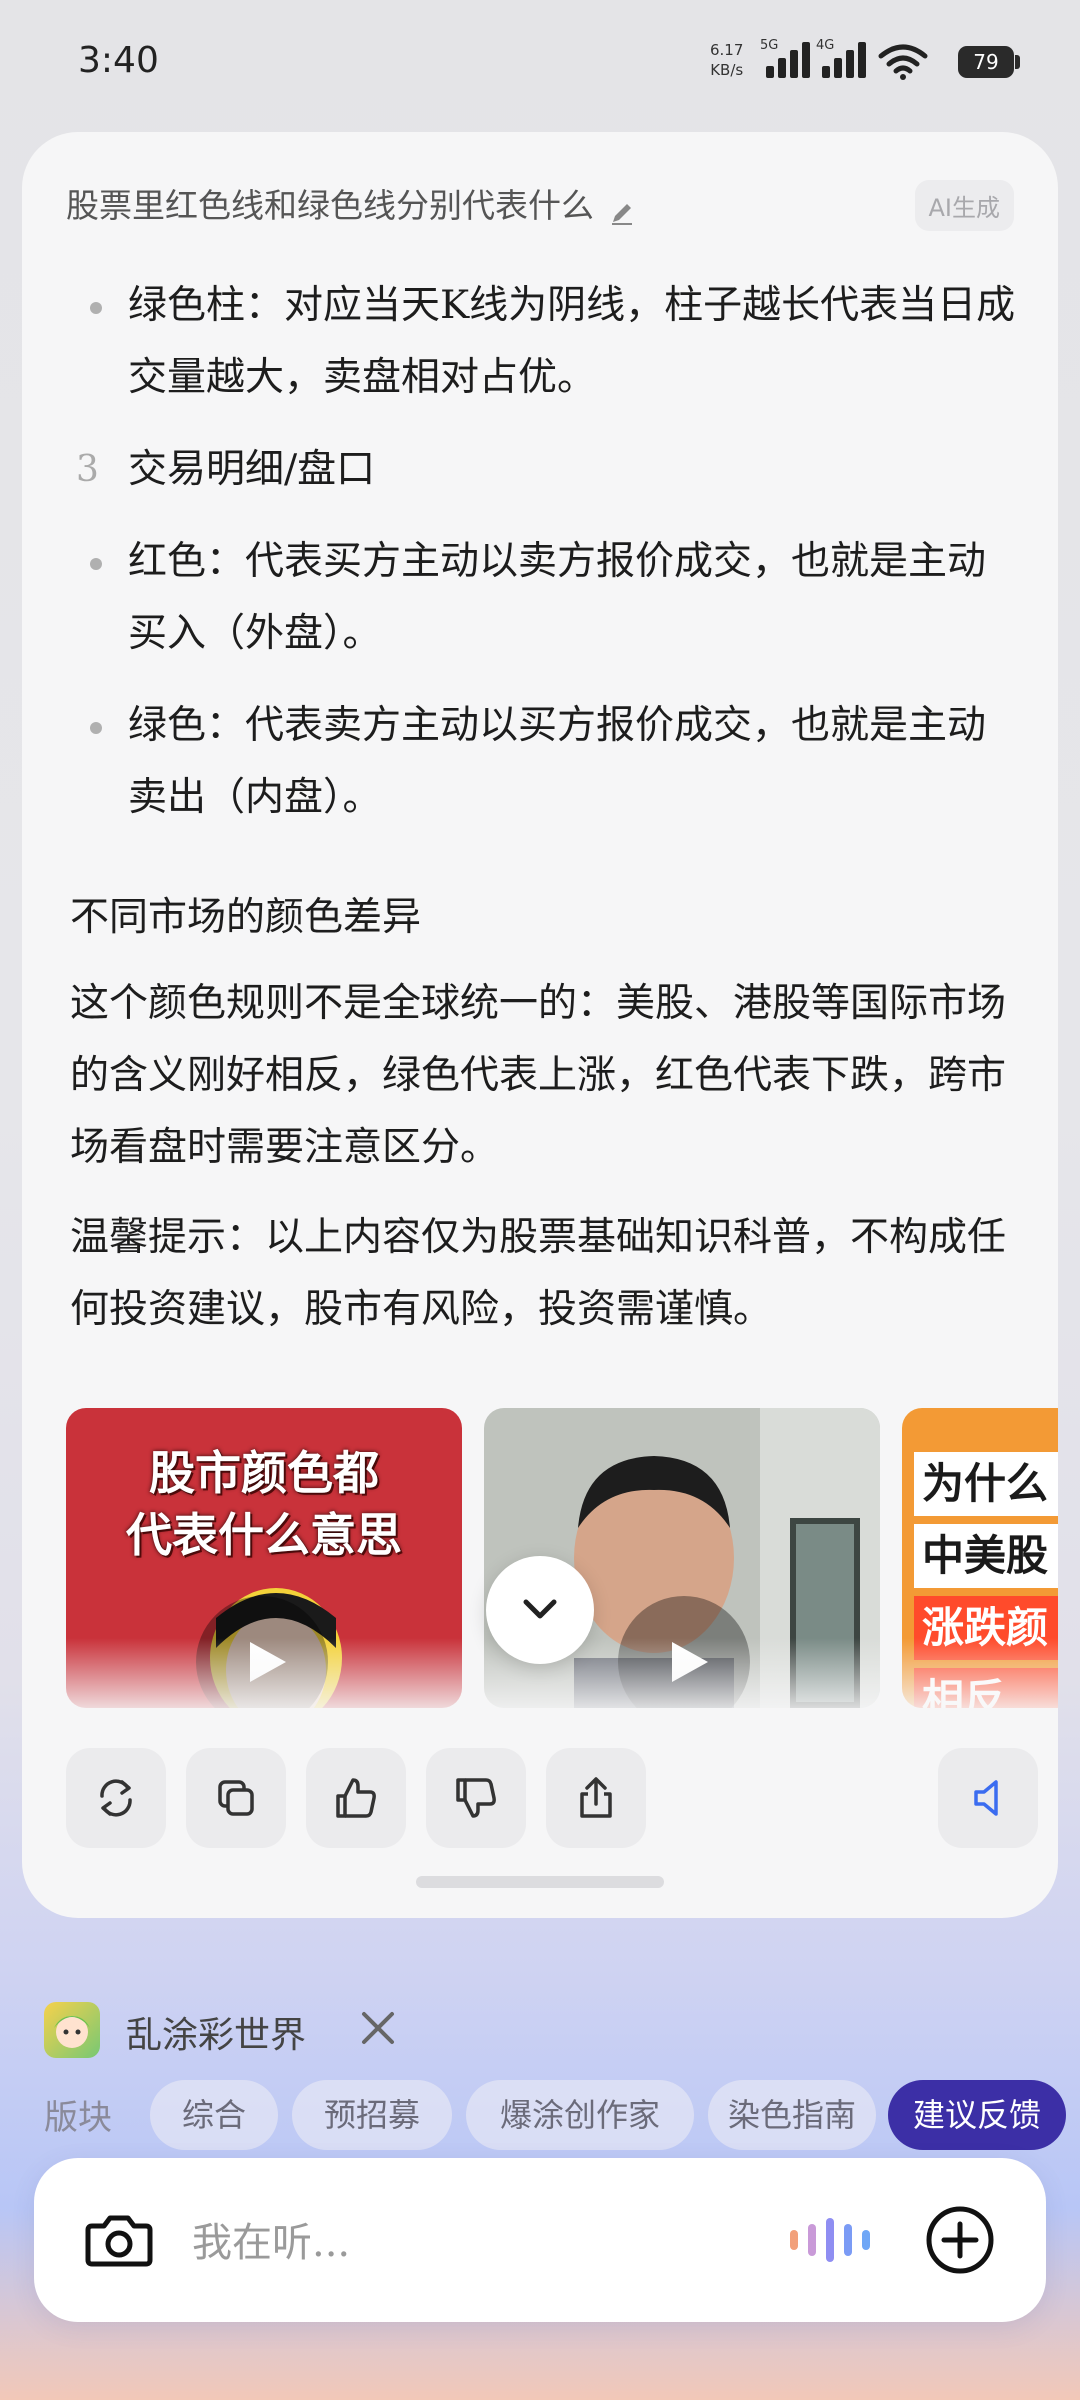 This screenshot has width=1080, height=2400. Describe the element at coordinates (977, 2115) in the screenshot. I see `chip-feedback: 建议反馈` at that location.